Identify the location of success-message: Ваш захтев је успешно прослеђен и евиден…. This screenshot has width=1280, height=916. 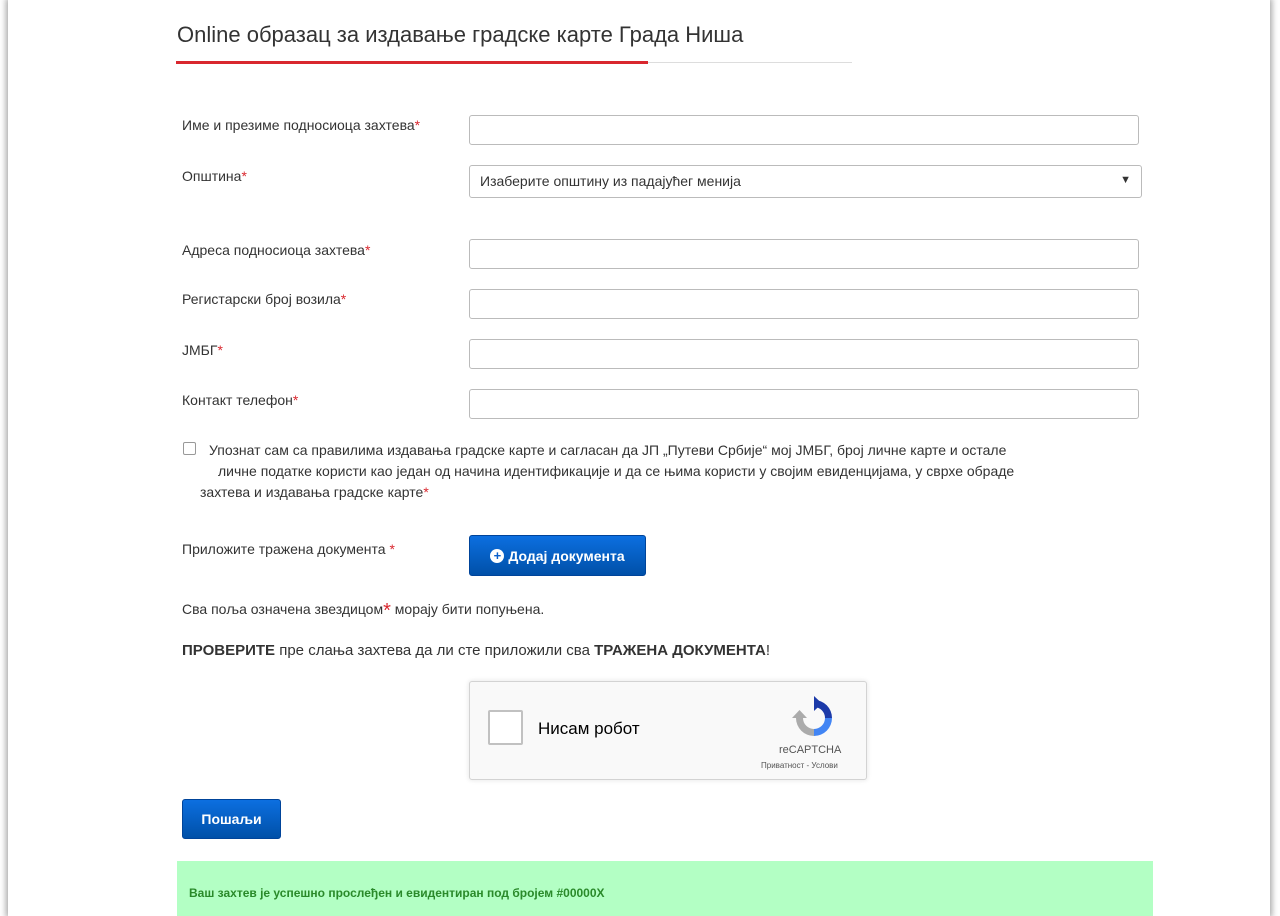
(665, 888).